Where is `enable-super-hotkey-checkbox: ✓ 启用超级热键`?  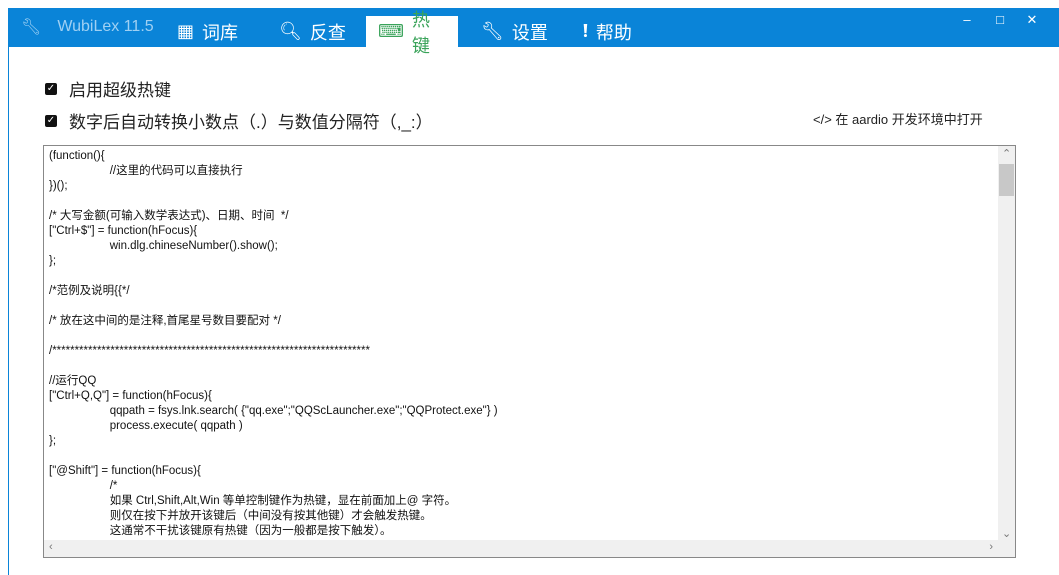 enable-super-hotkey-checkbox: ✓ 启用超级热键 is located at coordinates (108, 88).